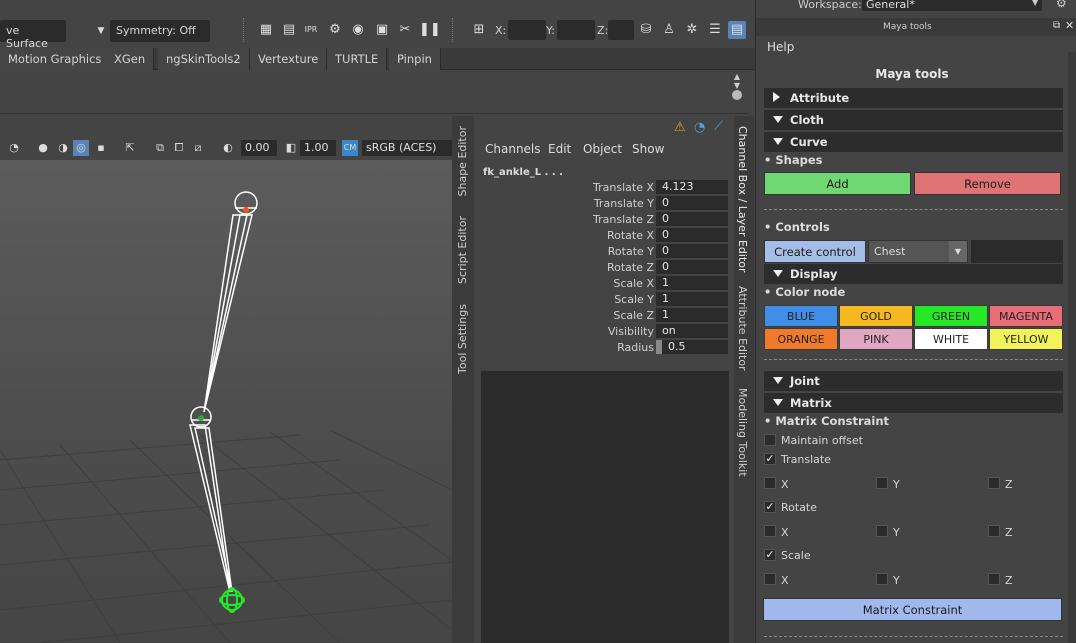 Image resolution: width=1076 pixels, height=643 pixels. I want to click on color-button-magenta: MAGENTA, so click(1026, 316).